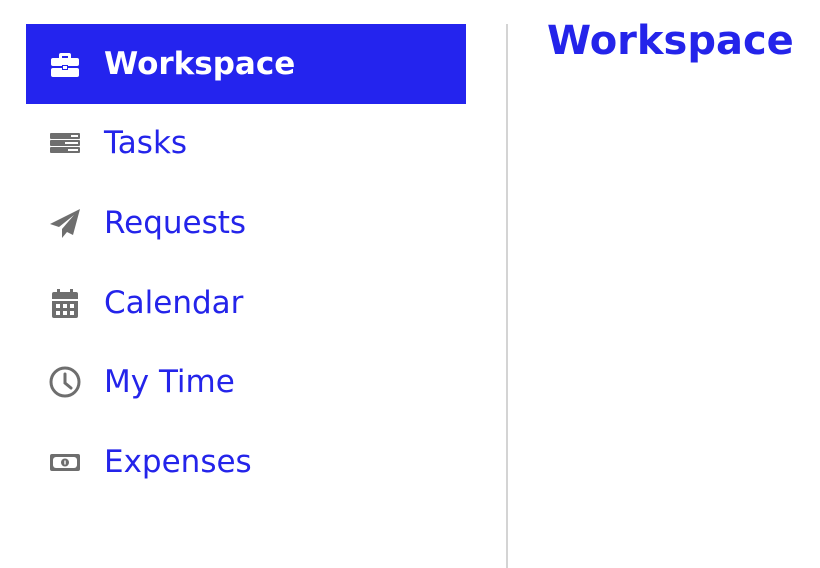  I want to click on sidebar-item-workspace: Workspace, so click(246, 64).